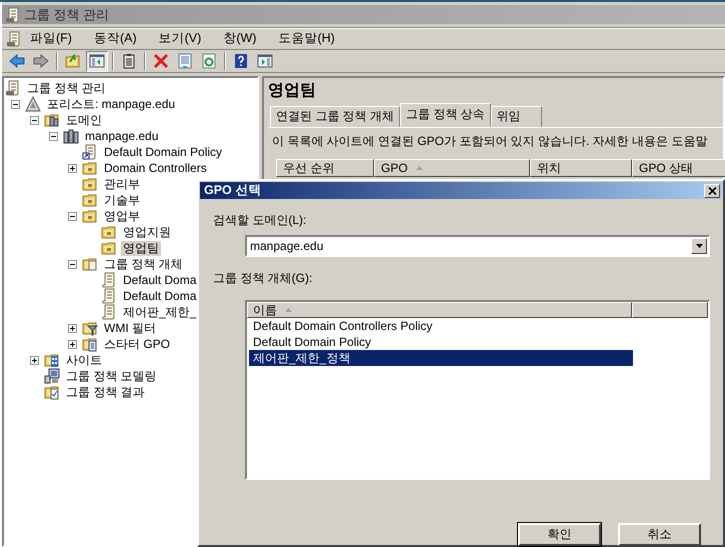 Image resolution: width=725 pixels, height=547 pixels. What do you see at coordinates (66, 88) in the screenshot?
I see `tree-item: 그룹 정책 관리` at bounding box center [66, 88].